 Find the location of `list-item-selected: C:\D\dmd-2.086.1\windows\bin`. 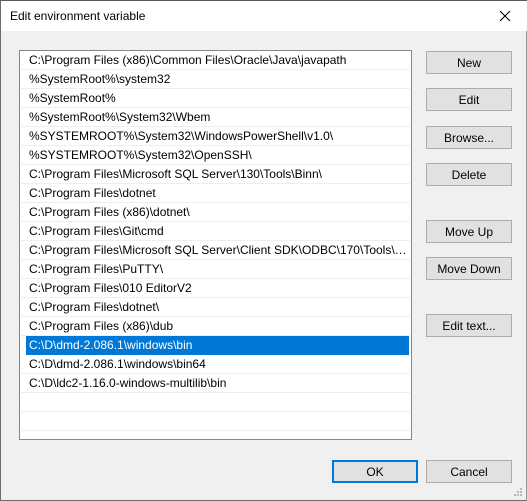

list-item-selected: C:\D\dmd-2.086.1\windows\bin is located at coordinates (217, 345).